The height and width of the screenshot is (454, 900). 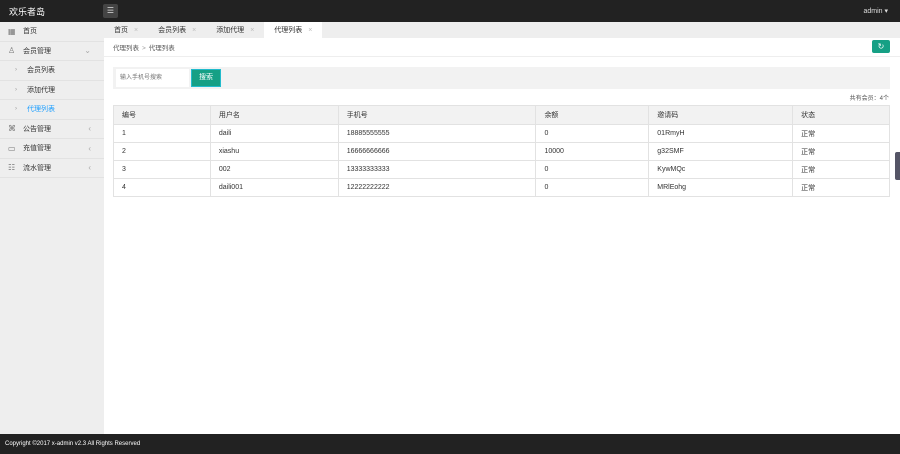 I want to click on grid-icon: ⌘, so click(x=12, y=129).